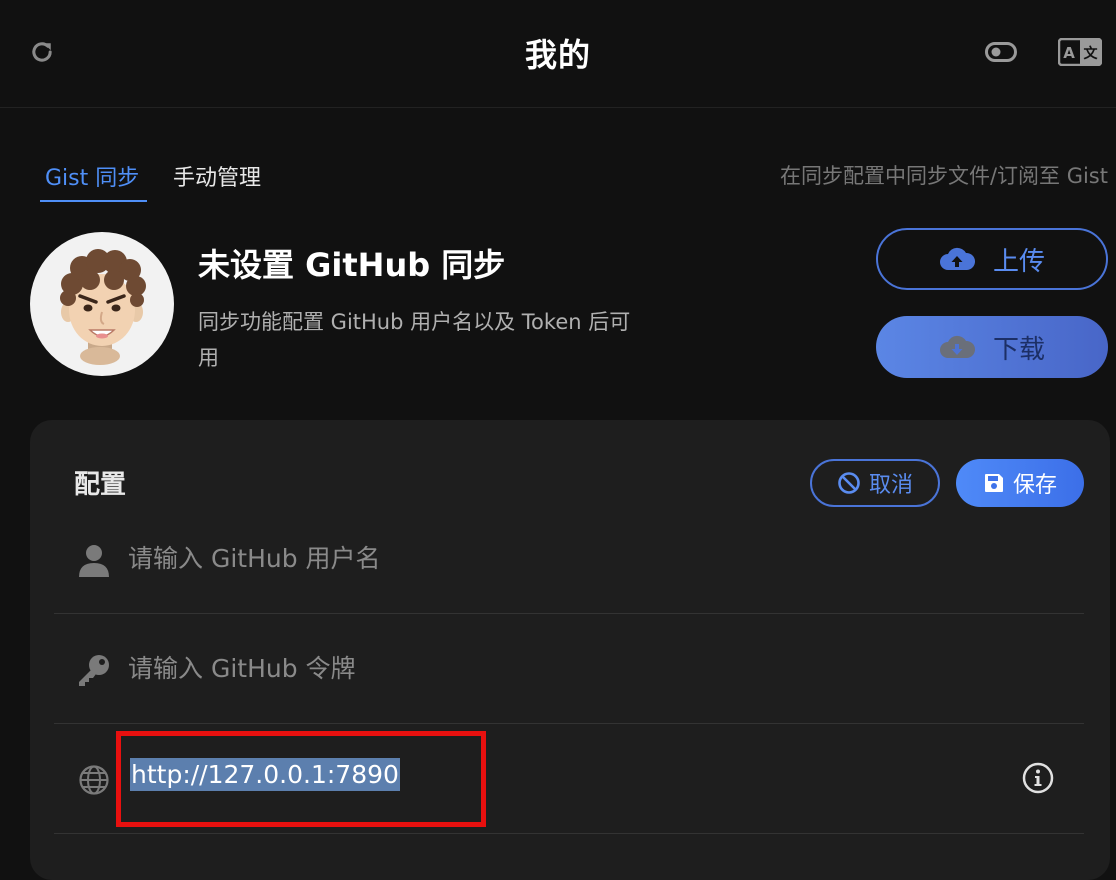 The image size is (1116, 880). I want to click on top-bar: 我的 A 文, so click(558, 54).